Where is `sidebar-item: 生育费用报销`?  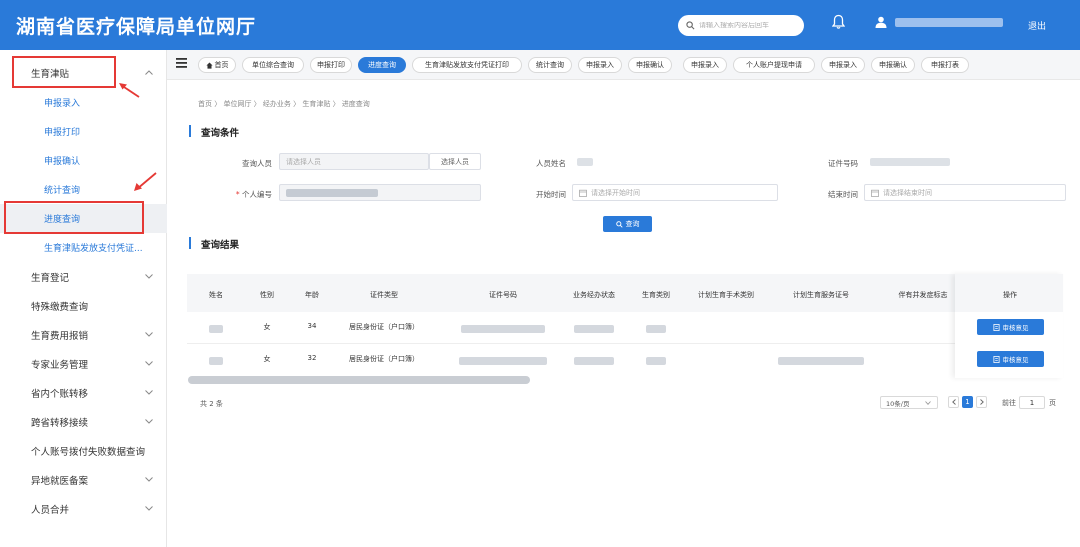
sidebar-item: 生育费用报销 is located at coordinates (83, 334).